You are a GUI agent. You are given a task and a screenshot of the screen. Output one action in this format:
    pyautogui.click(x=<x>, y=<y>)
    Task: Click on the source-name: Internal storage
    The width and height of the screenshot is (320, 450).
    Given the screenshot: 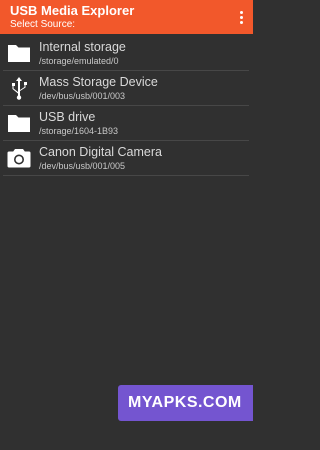 What is the action you would take?
    pyautogui.click(x=82, y=47)
    